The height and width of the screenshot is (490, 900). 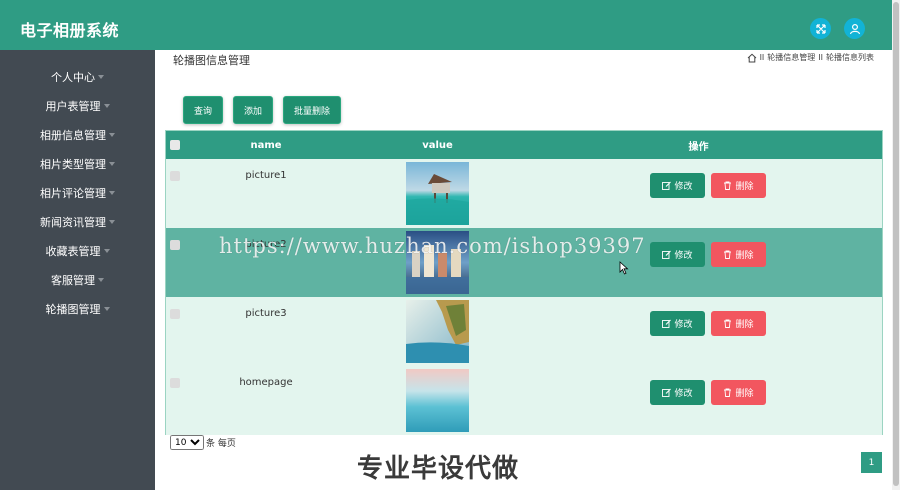 I want to click on table-row: picture3 修改 删除, so click(x=524, y=331).